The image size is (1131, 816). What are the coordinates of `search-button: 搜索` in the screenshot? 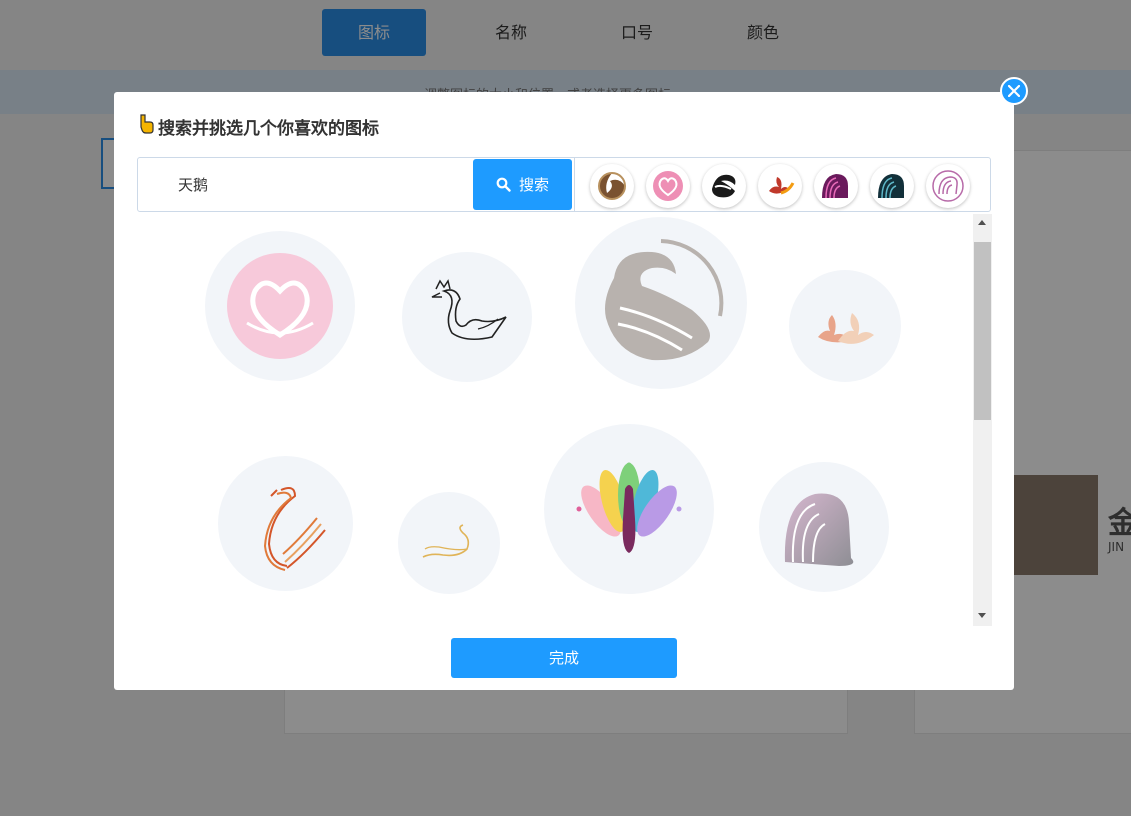 It's located at (522, 184).